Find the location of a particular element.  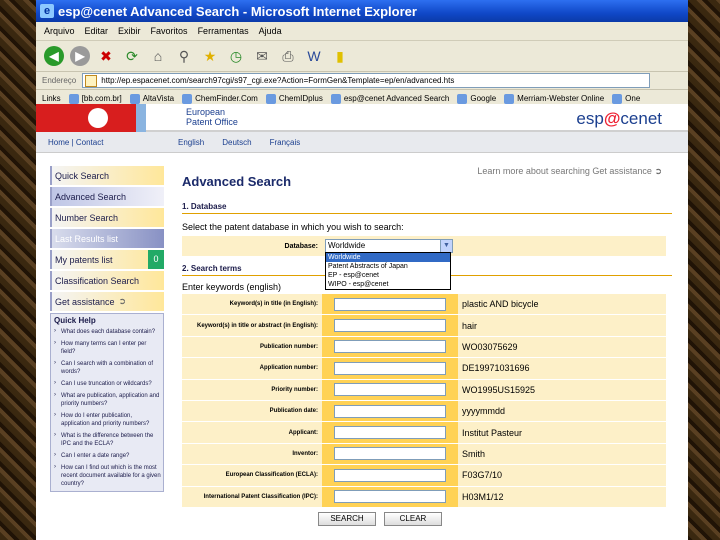

priority-number-input is located at coordinates (390, 390).